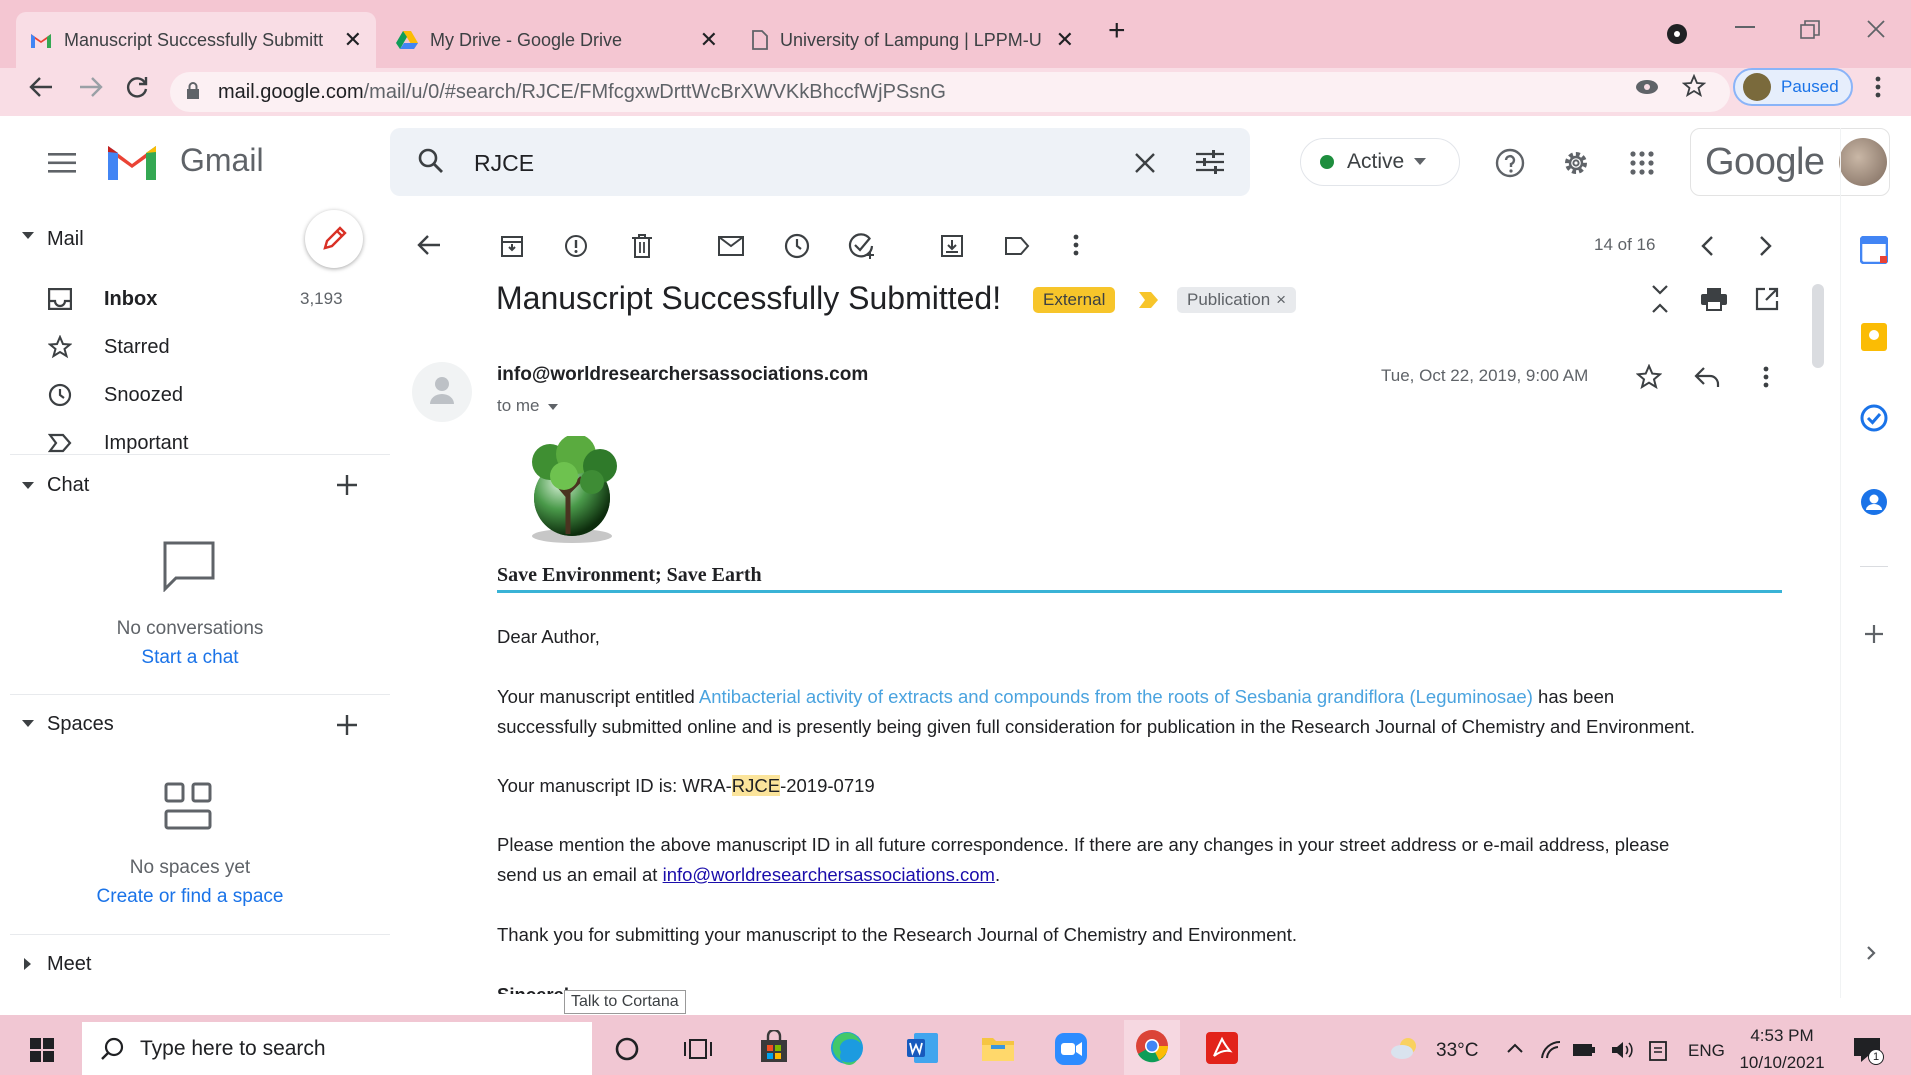 The width and height of the screenshot is (1911, 1075). Describe the element at coordinates (797, 246) in the screenshot. I see `snooze-icon` at that location.